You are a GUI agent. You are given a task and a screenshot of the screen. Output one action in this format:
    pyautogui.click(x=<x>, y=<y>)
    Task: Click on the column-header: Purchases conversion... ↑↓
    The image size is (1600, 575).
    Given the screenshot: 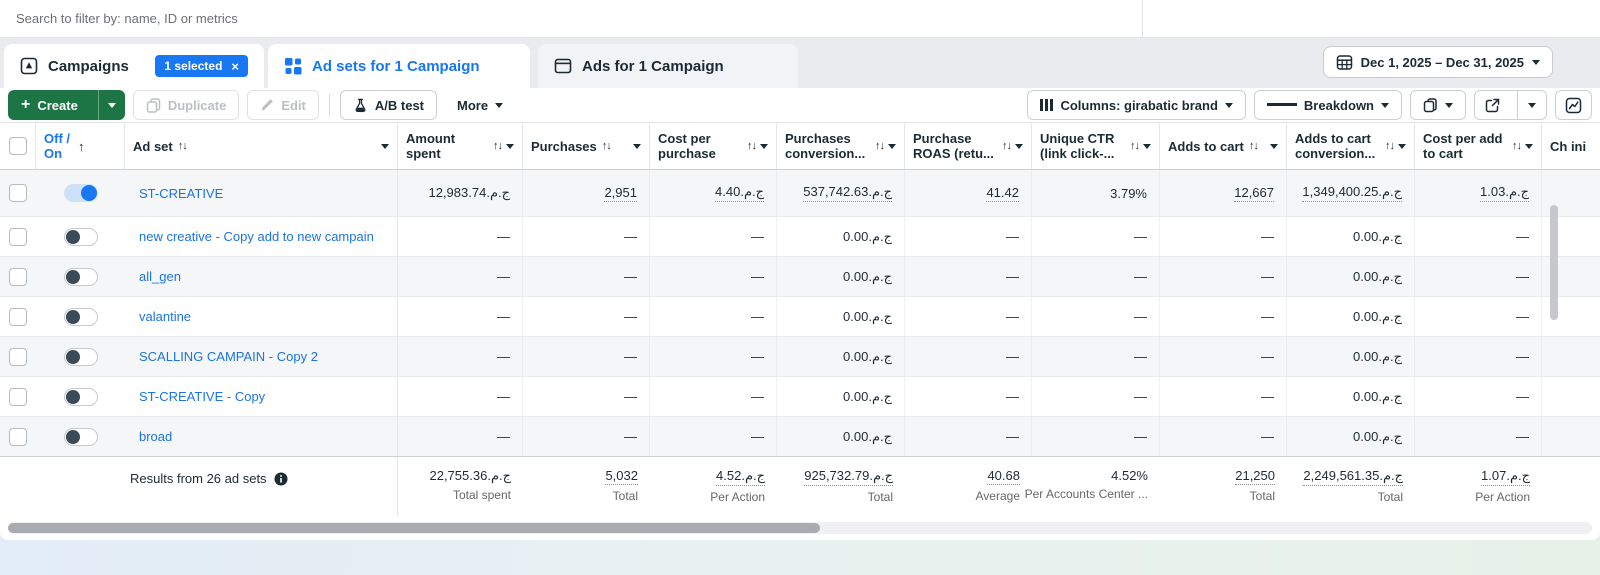 What is the action you would take?
    pyautogui.click(x=841, y=146)
    